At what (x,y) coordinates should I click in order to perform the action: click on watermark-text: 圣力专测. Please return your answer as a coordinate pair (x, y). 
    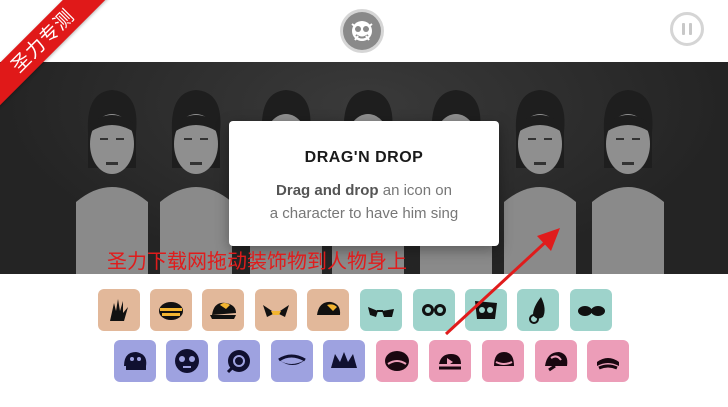
    Looking at the image, I should click on (55, 55).